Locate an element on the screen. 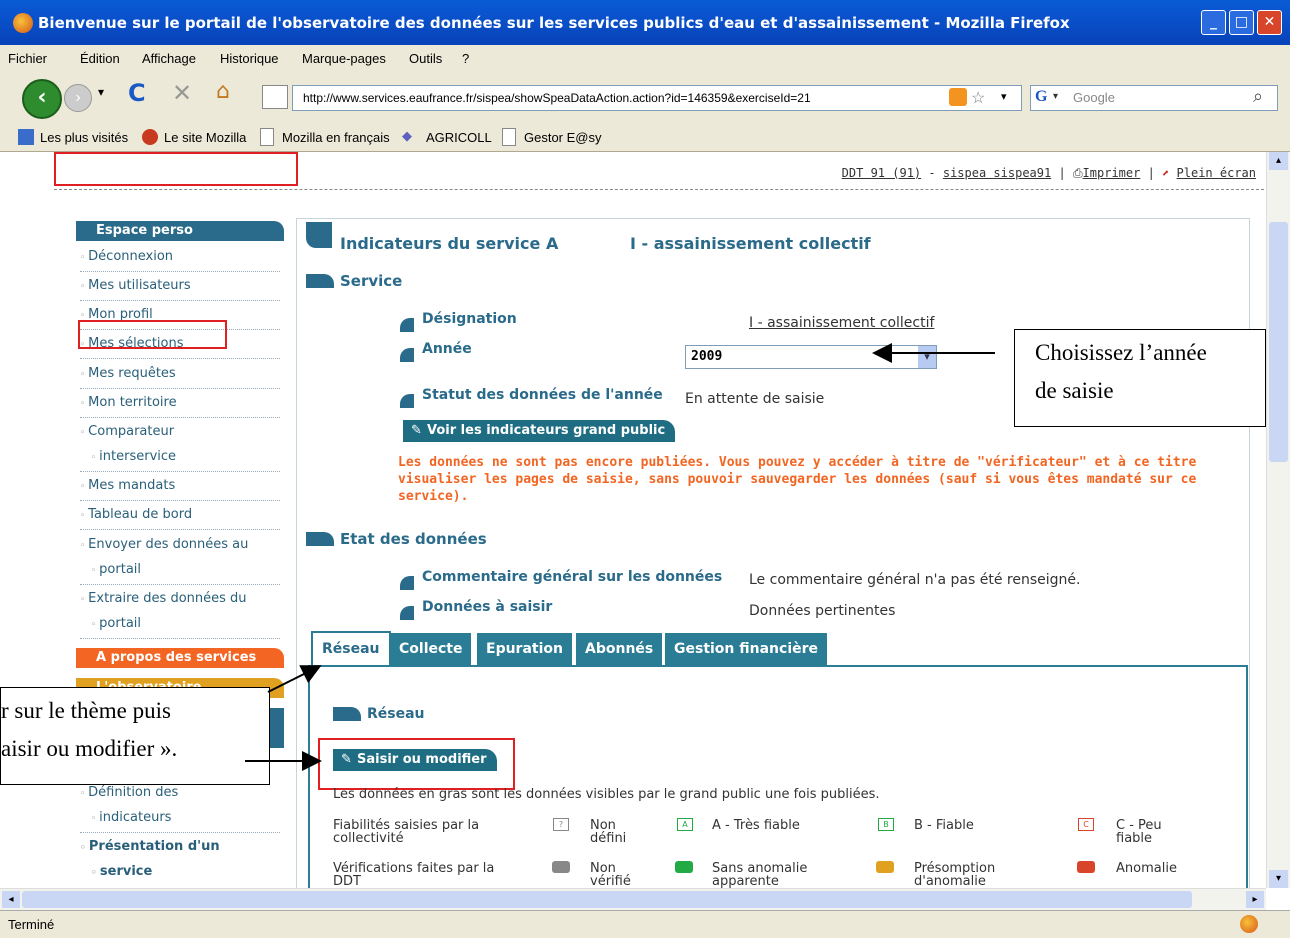  status-firefox-icon is located at coordinates (1249, 924).